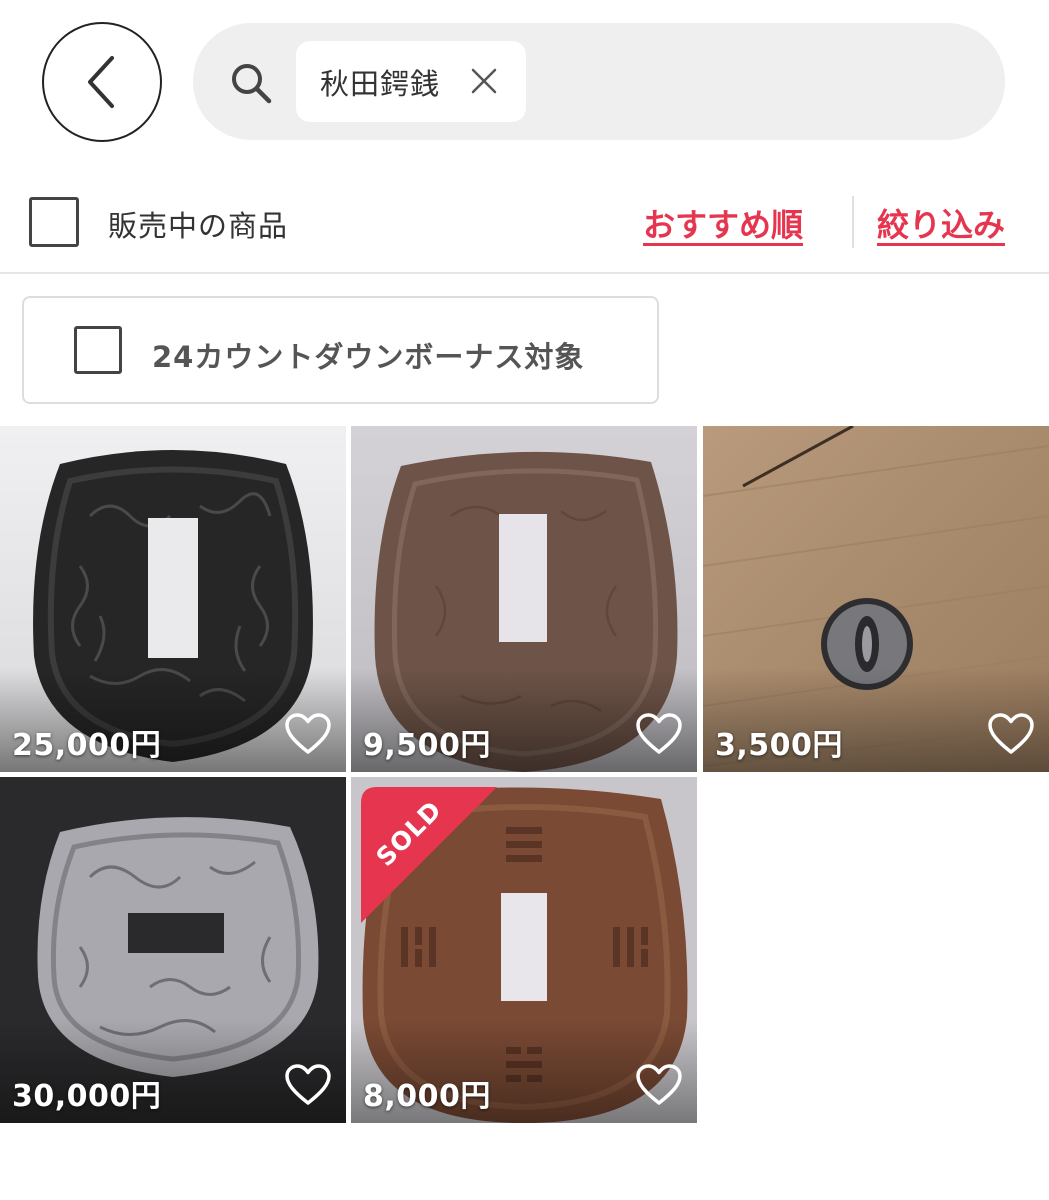 This screenshot has width=1049, height=1200. I want to click on search-keyword-chip: 秋田鍔銭, so click(411, 81).